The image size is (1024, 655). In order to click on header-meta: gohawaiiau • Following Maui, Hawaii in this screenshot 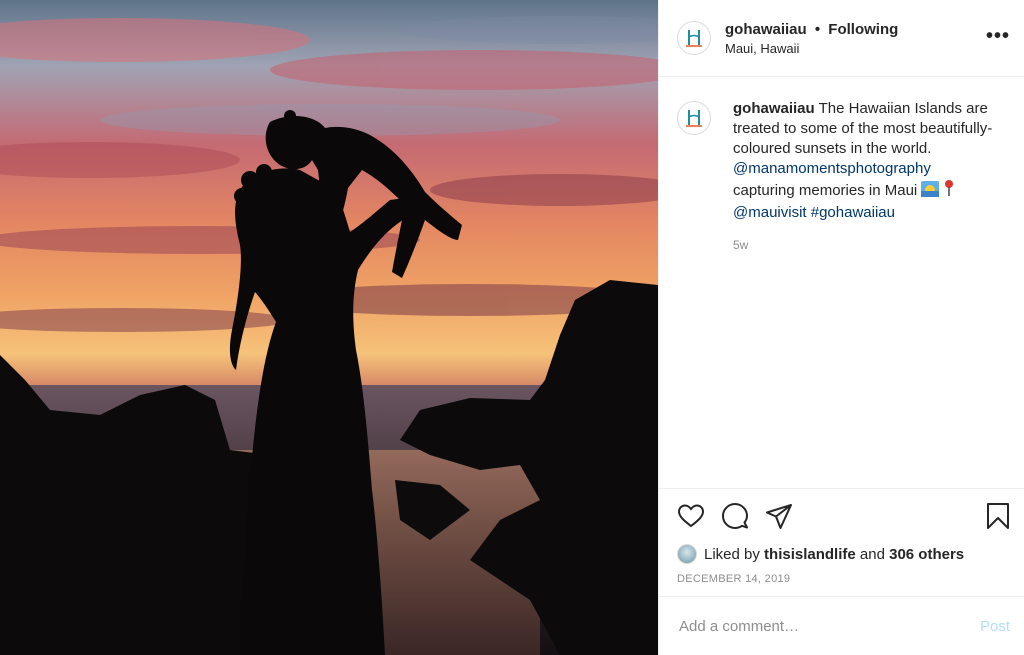, I will do `click(811, 38)`.